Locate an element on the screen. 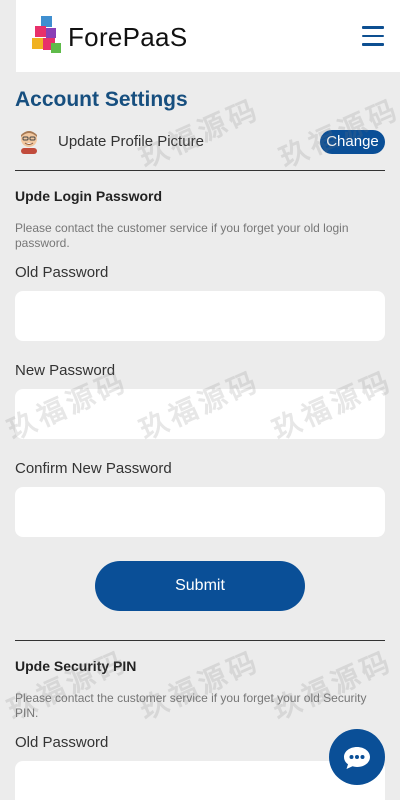  chat-support-button is located at coordinates (357, 757).